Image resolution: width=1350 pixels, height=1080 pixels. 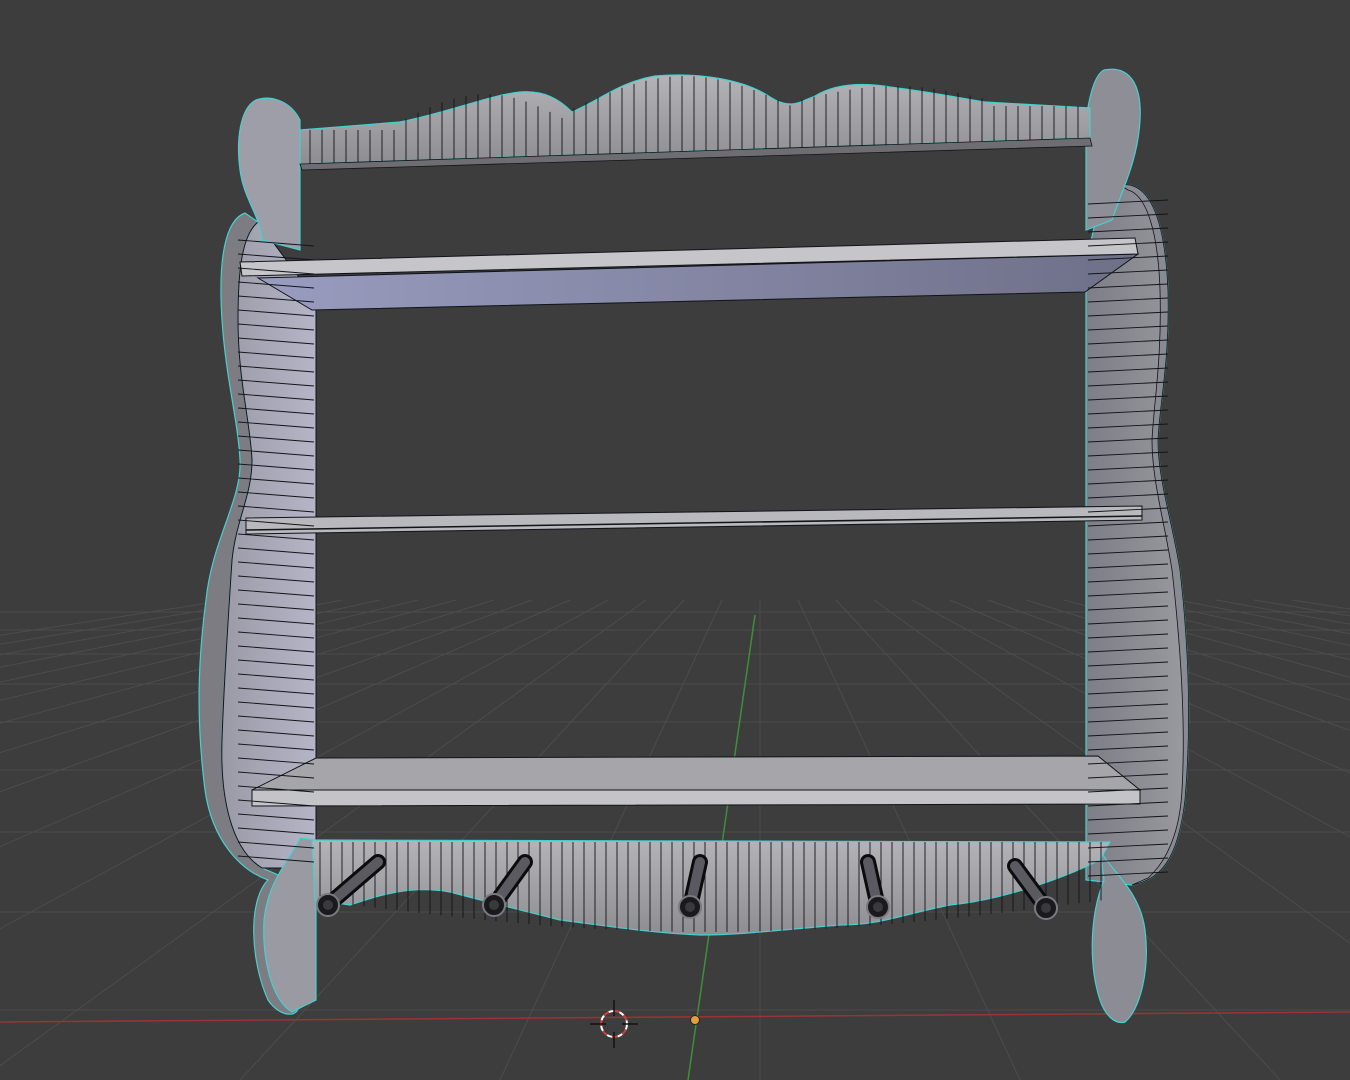 What do you see at coordinates (696, 122) in the screenshot?
I see `top-crest-board` at bounding box center [696, 122].